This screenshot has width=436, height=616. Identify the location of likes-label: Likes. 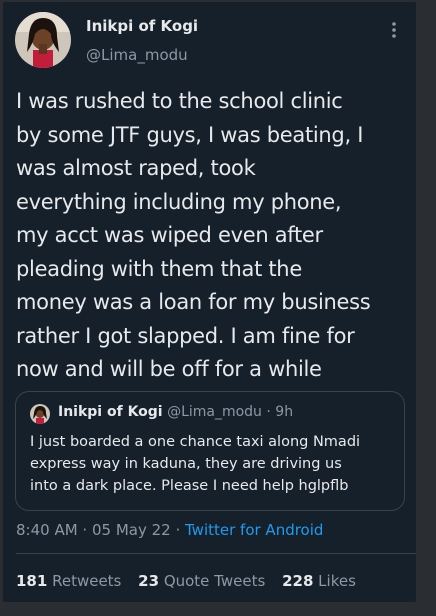
(337, 581).